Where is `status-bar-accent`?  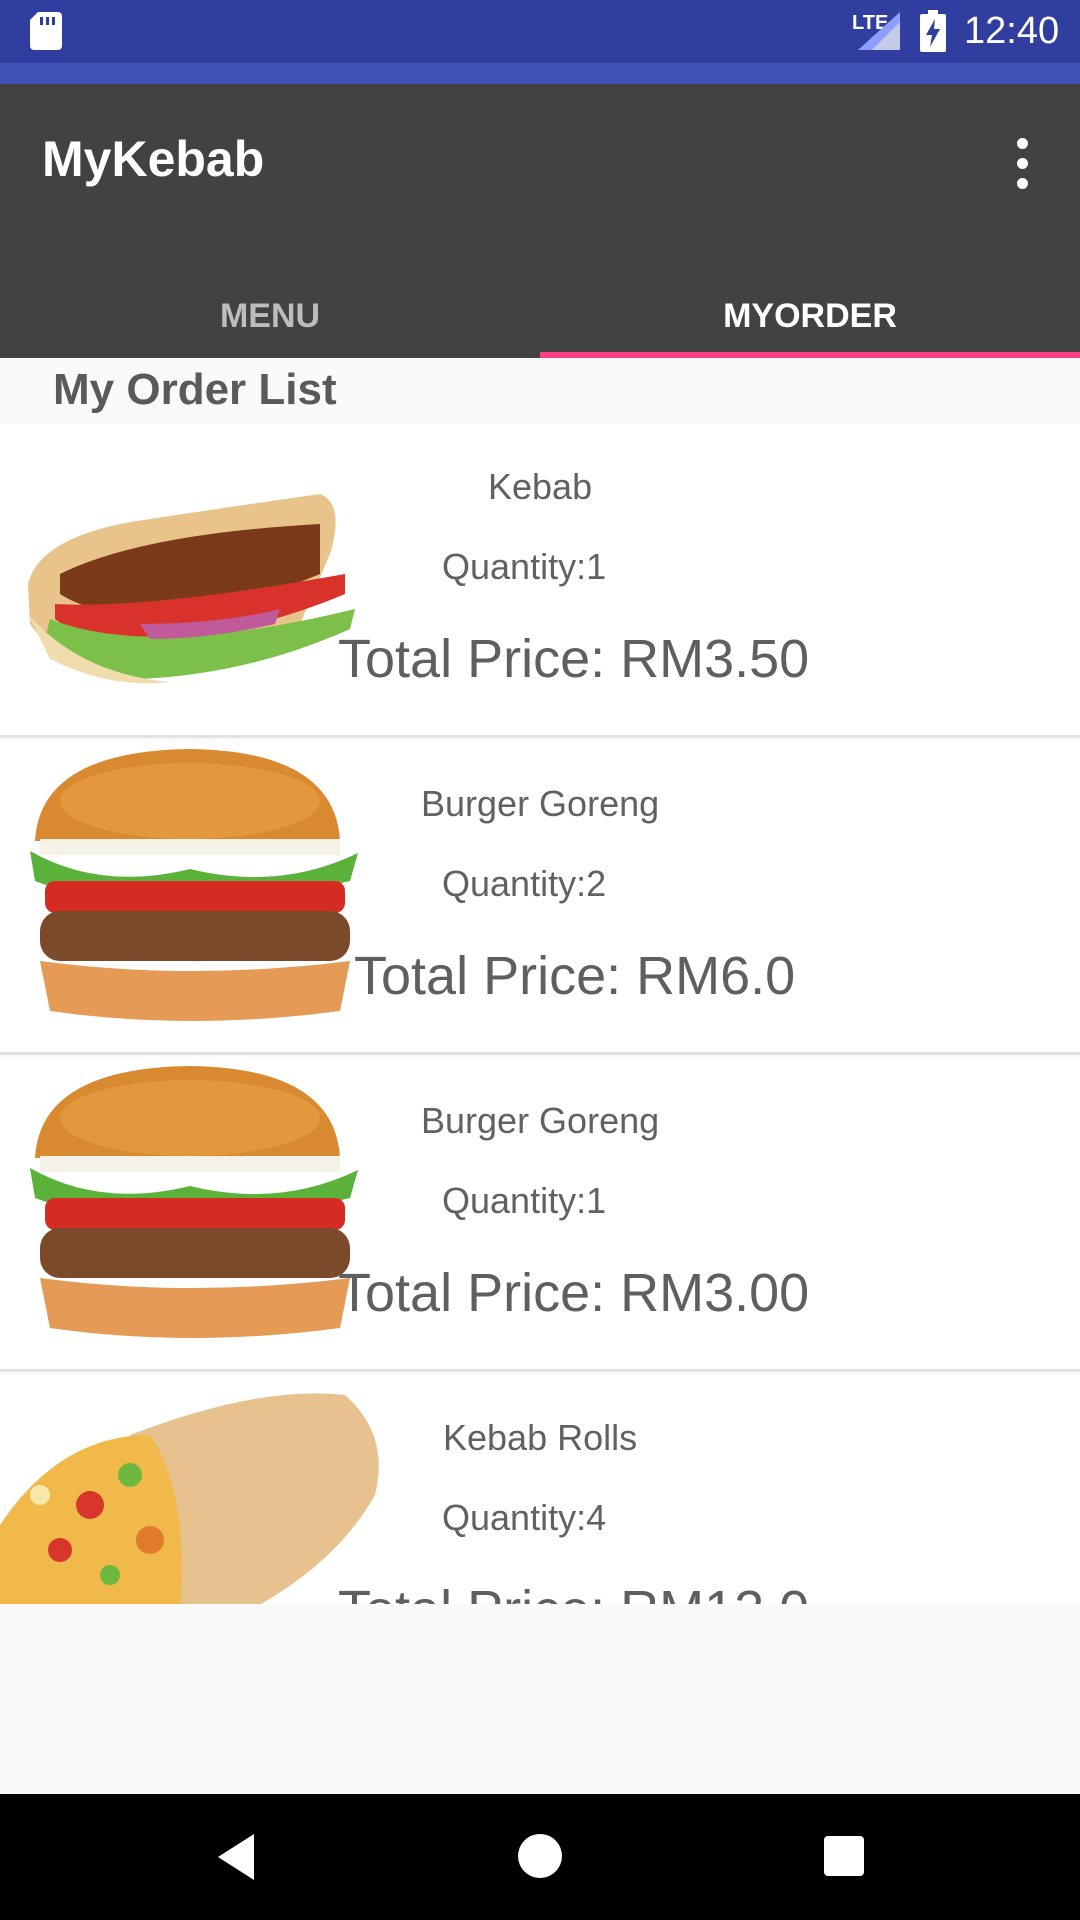
status-bar-accent is located at coordinates (540, 73).